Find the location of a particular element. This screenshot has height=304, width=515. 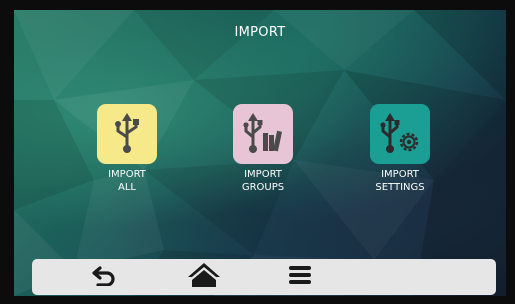

usb-icon is located at coordinates (127, 134).